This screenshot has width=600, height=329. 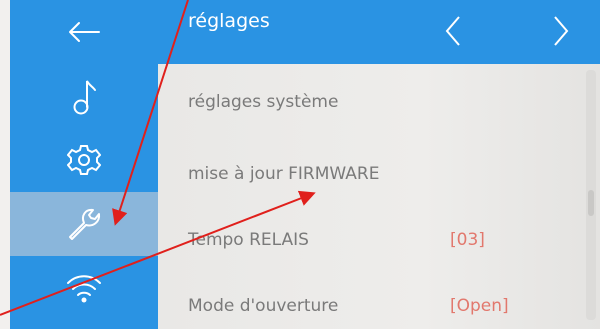 What do you see at coordinates (263, 306) in the screenshot?
I see `settings-item-label: Mode d'ouverture` at bounding box center [263, 306].